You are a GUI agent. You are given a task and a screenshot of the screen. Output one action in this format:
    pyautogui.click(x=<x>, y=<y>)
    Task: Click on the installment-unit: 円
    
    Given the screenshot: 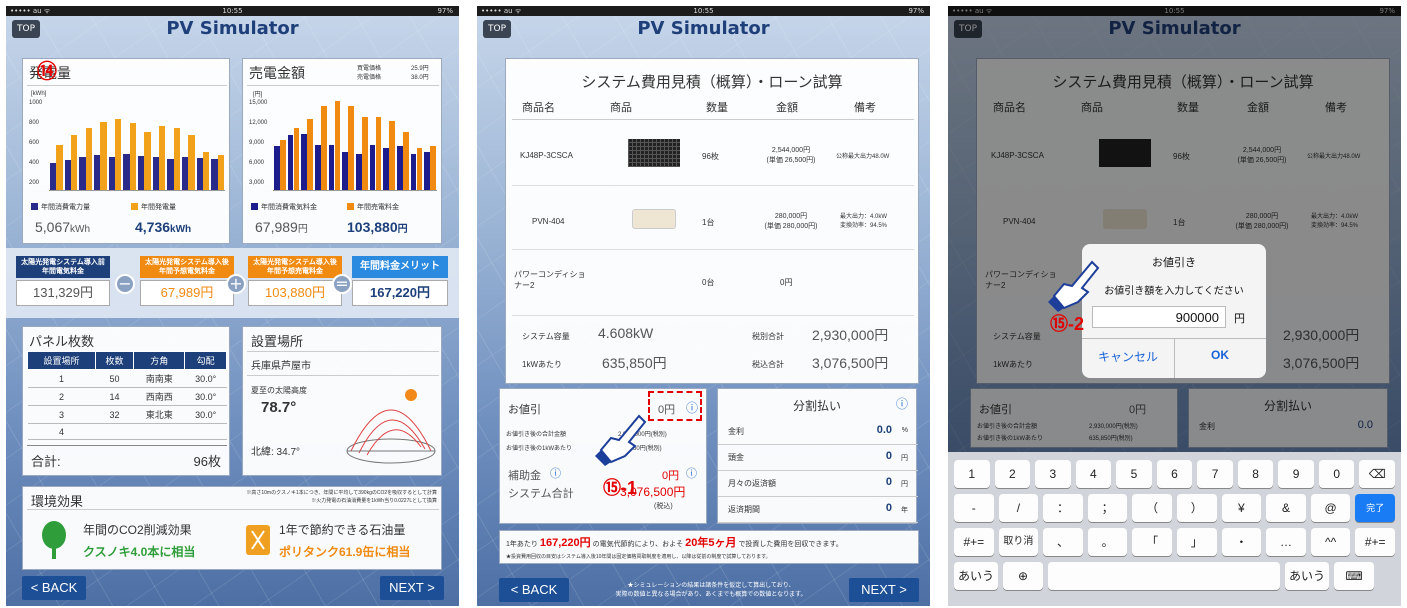 What is the action you would take?
    pyautogui.click(x=904, y=484)
    